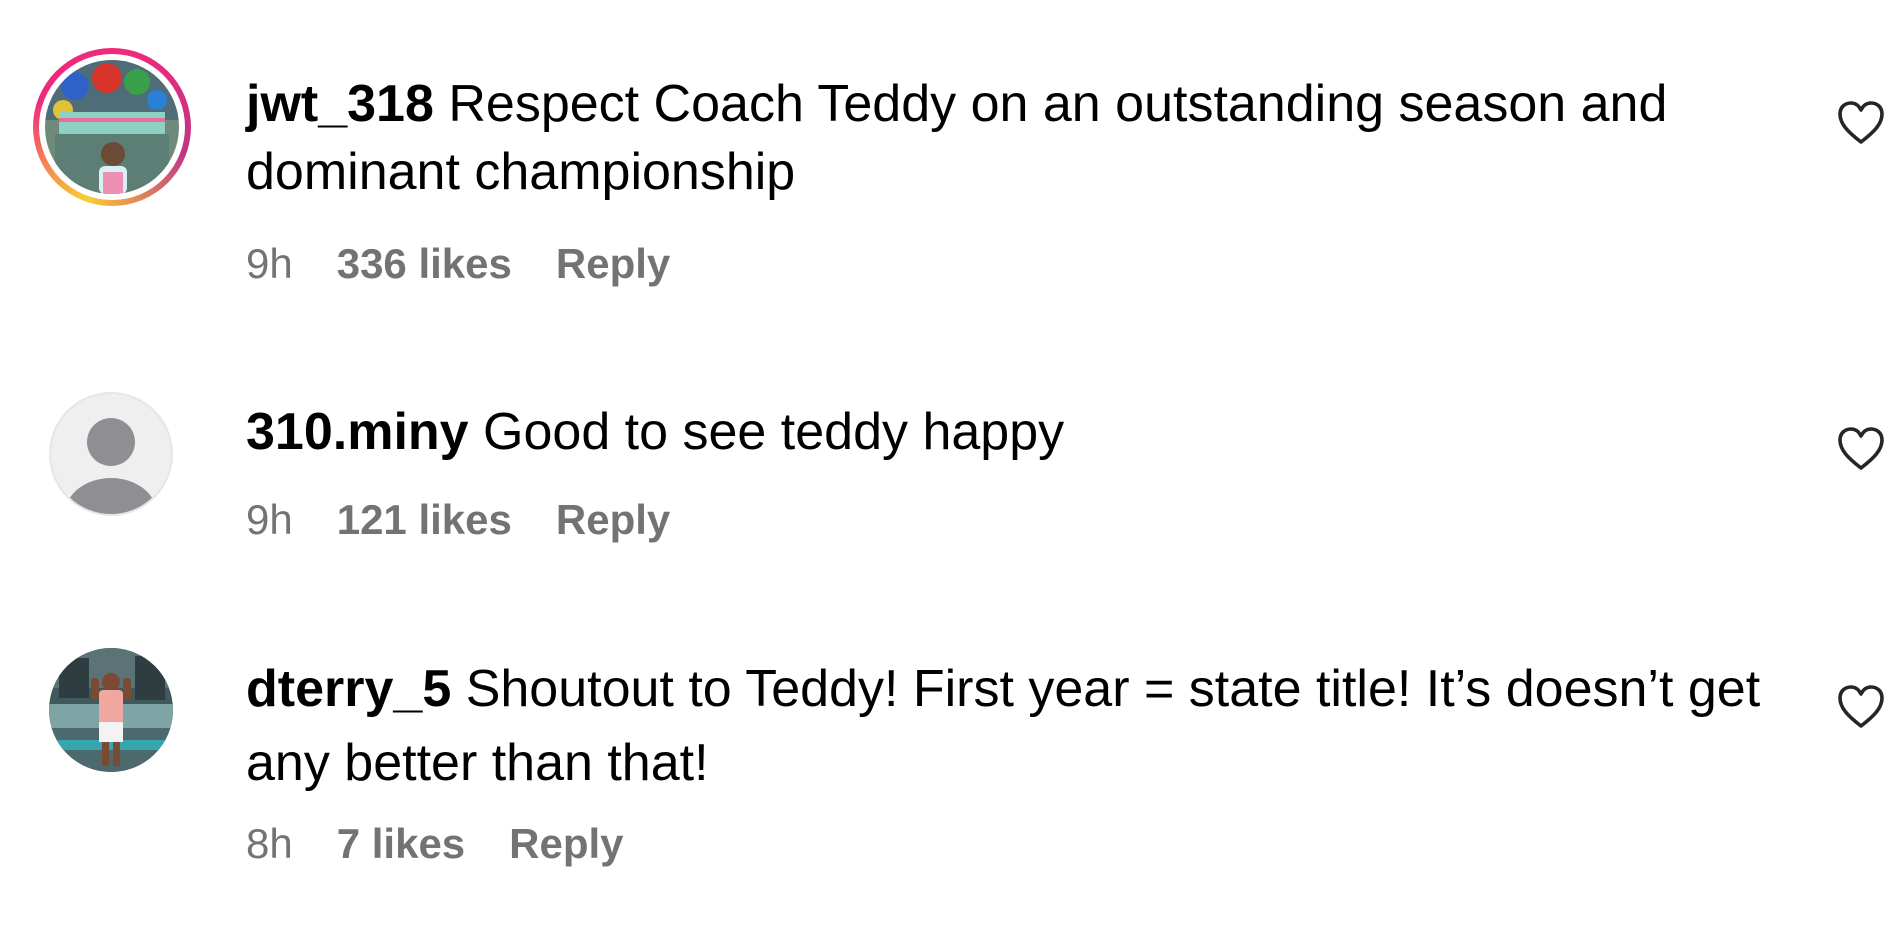 Image resolution: width=1900 pixels, height=943 pixels. What do you see at coordinates (401, 843) in the screenshot?
I see `comment-likes: 7 likes` at bounding box center [401, 843].